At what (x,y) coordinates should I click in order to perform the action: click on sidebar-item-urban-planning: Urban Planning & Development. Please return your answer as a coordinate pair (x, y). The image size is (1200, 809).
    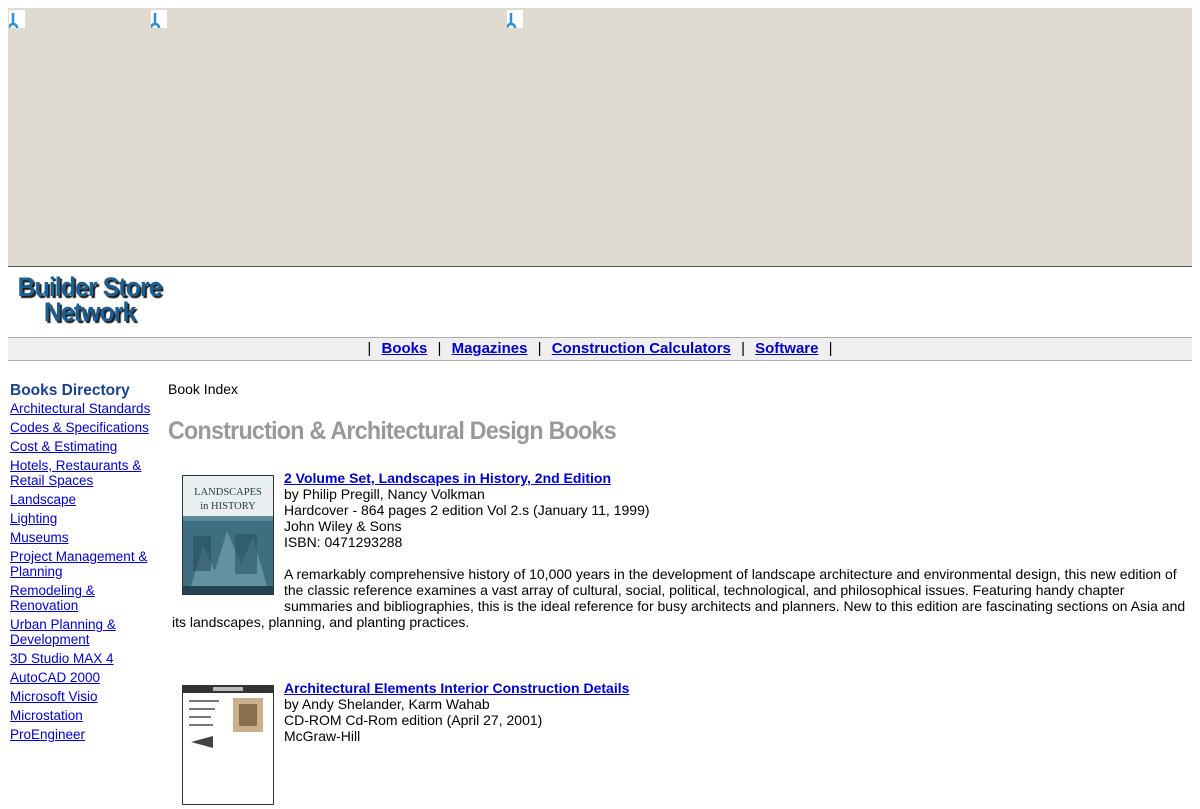
    Looking at the image, I should click on (85, 632).